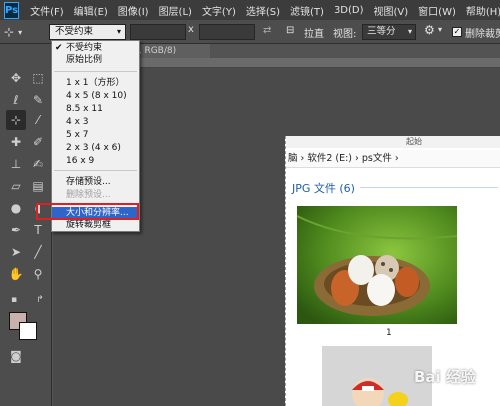  What do you see at coordinates (38, 230) in the screenshot?
I see `type-tool-icon: T` at bounding box center [38, 230].